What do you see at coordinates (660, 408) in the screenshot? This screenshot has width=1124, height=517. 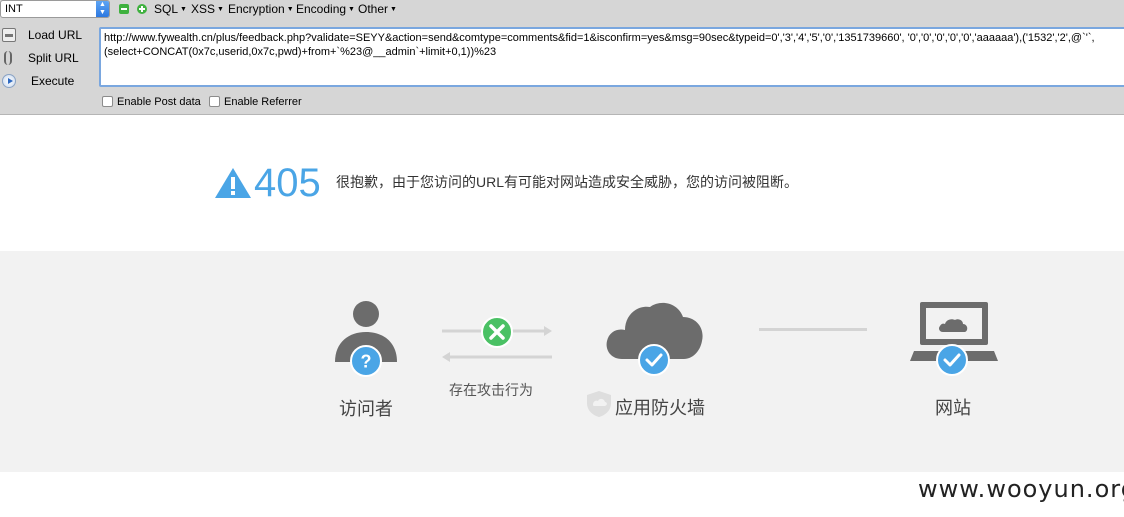 I see `firewall-label: 应用防火墙` at bounding box center [660, 408].